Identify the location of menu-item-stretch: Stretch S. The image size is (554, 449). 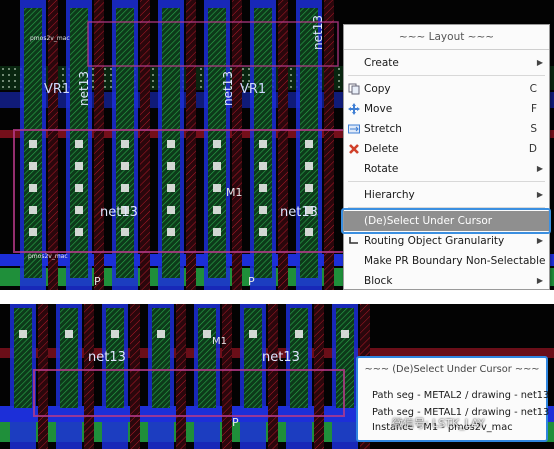
(446, 129).